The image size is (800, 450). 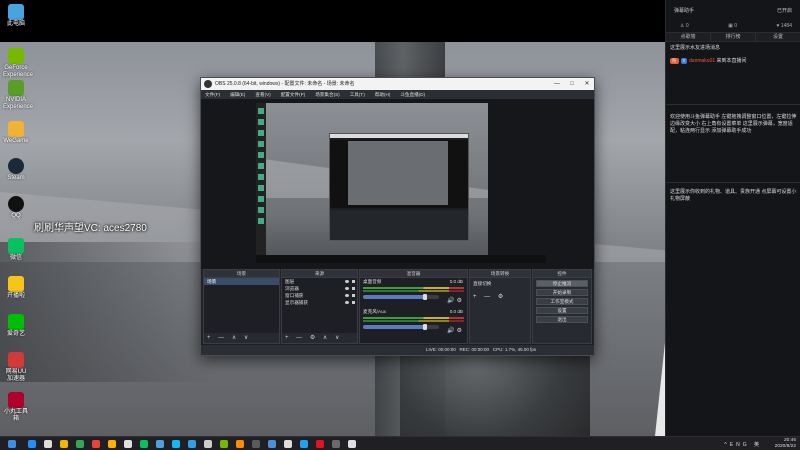 I want to click on menu-scene-collection: 场景集合(S), so click(x=327, y=94).